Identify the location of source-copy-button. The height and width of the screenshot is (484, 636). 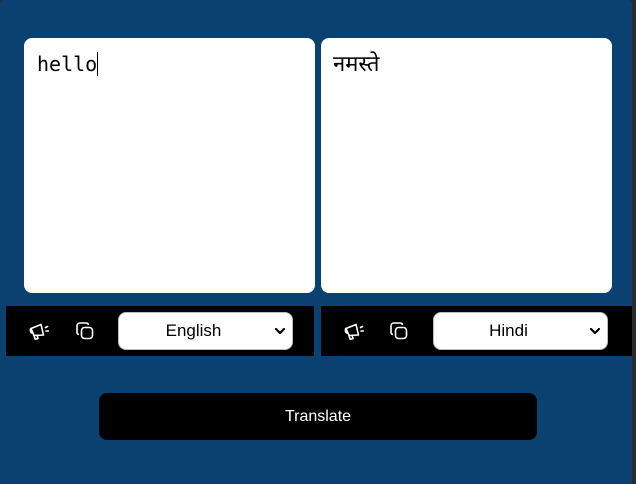
(85, 331).